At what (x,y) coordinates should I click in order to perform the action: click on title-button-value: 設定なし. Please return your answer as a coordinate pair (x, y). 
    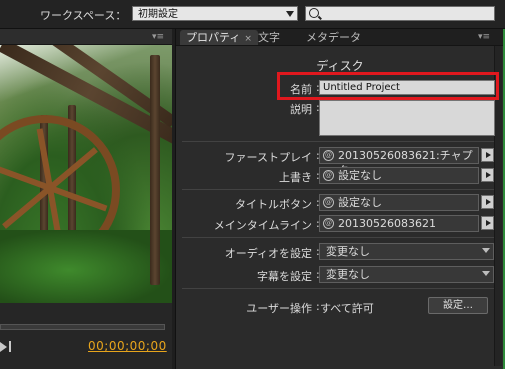
    Looking at the image, I should click on (360, 202).